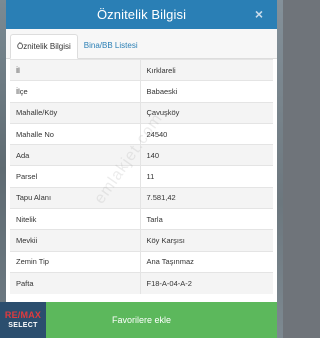 This screenshot has height=338, width=320. I want to click on attribute-value: Babaeski, so click(206, 91).